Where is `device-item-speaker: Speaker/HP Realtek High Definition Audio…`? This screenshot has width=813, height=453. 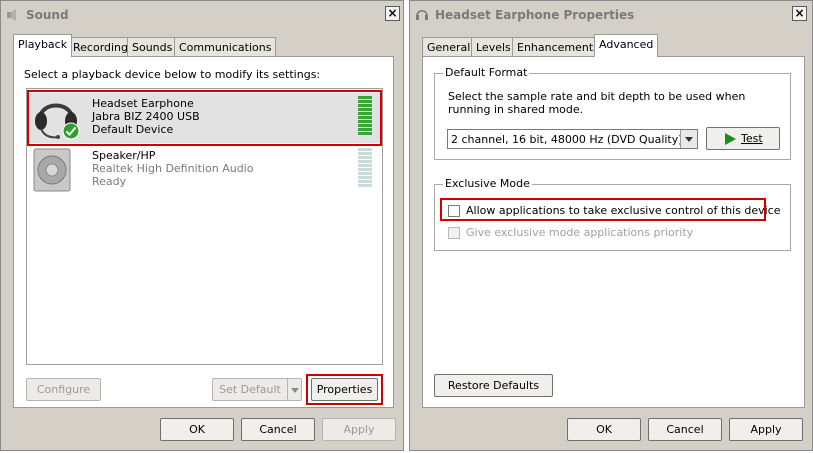
device-item-speaker: Speaker/HP Realtek High Definition Audio… is located at coordinates (204, 170).